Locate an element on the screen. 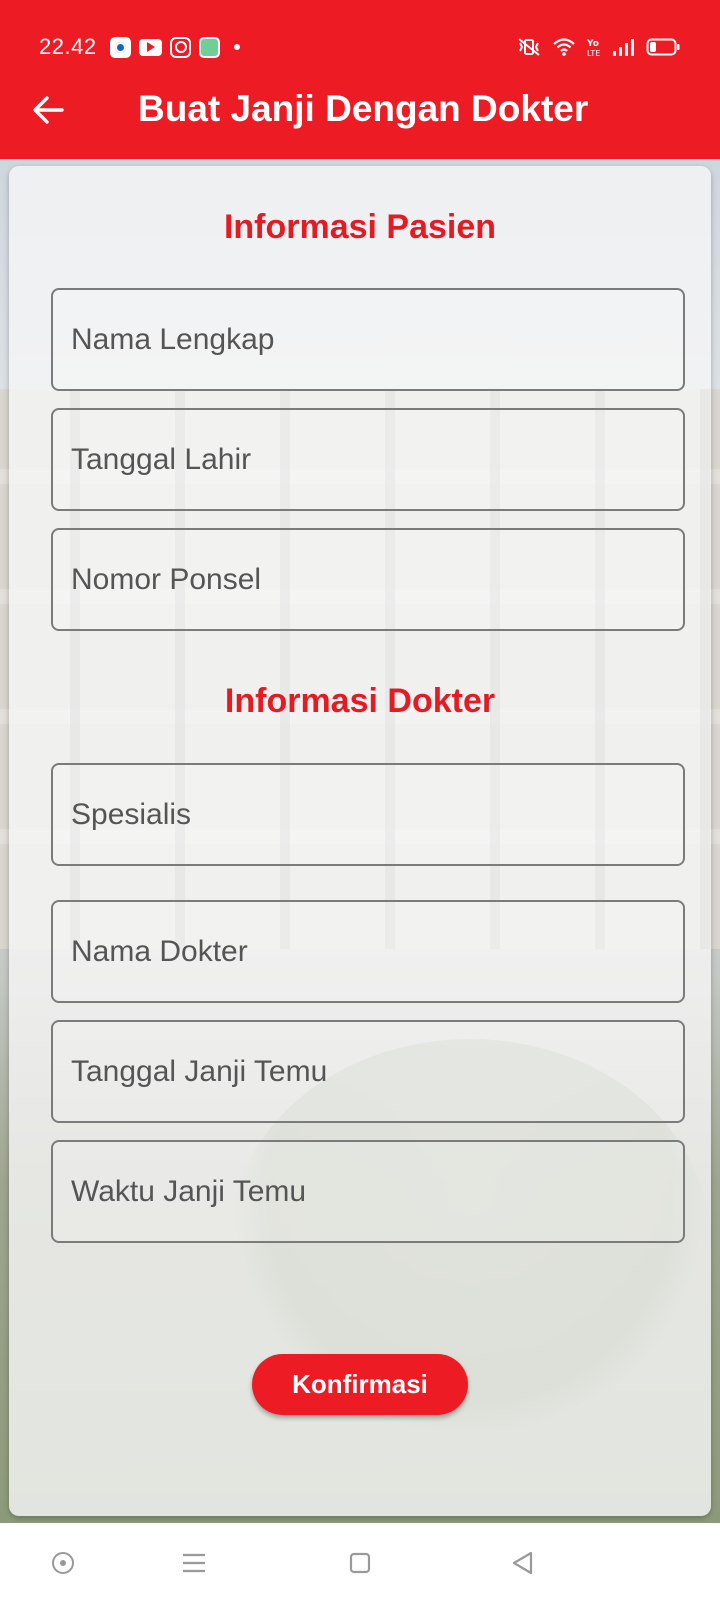 The width and height of the screenshot is (720, 1600). back-button is located at coordinates (48, 110).